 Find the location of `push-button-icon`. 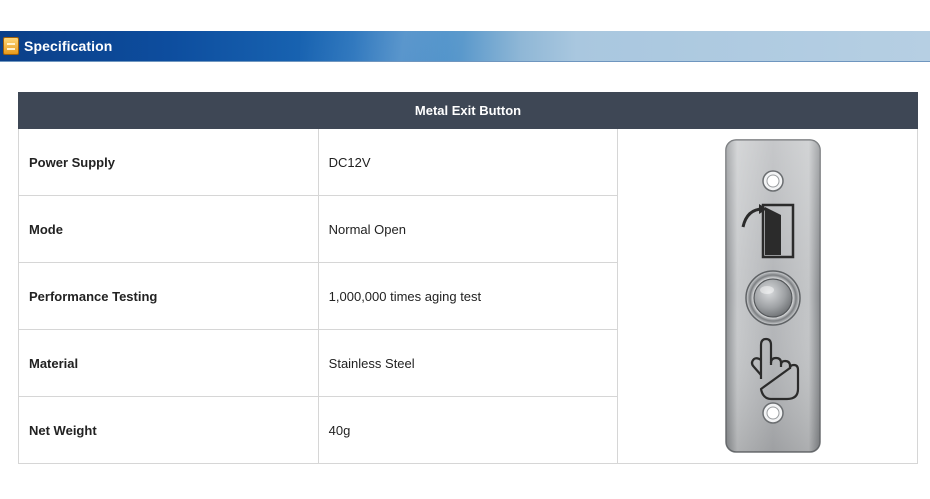

push-button-icon is located at coordinates (772, 298).